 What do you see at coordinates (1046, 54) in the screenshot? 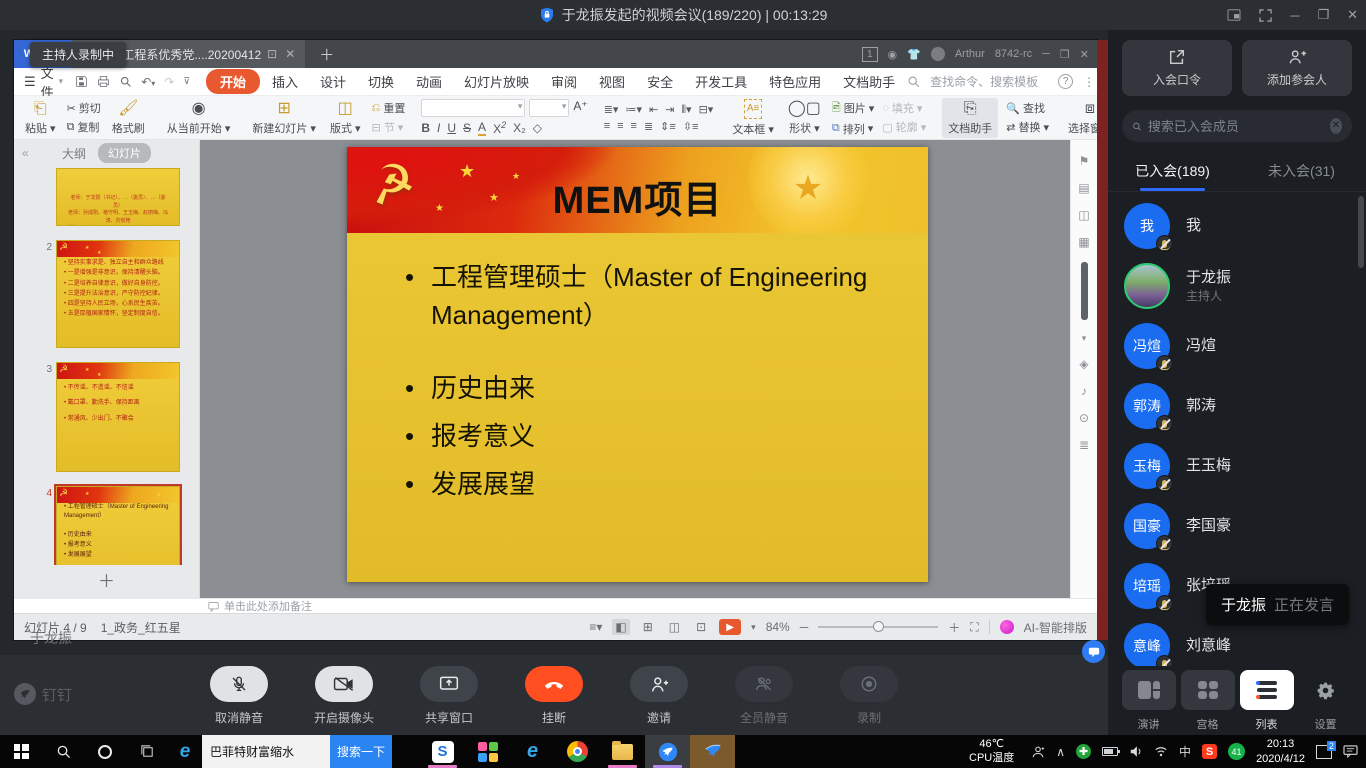
I see `wps-minimize-icon: ─` at bounding box center [1046, 54].